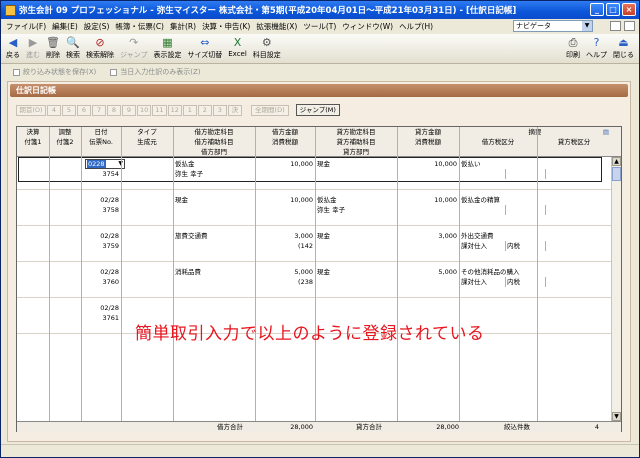 This screenshot has height=458, width=640. I want to click on printer-button: ⎙ 印刷, so click(573, 48).